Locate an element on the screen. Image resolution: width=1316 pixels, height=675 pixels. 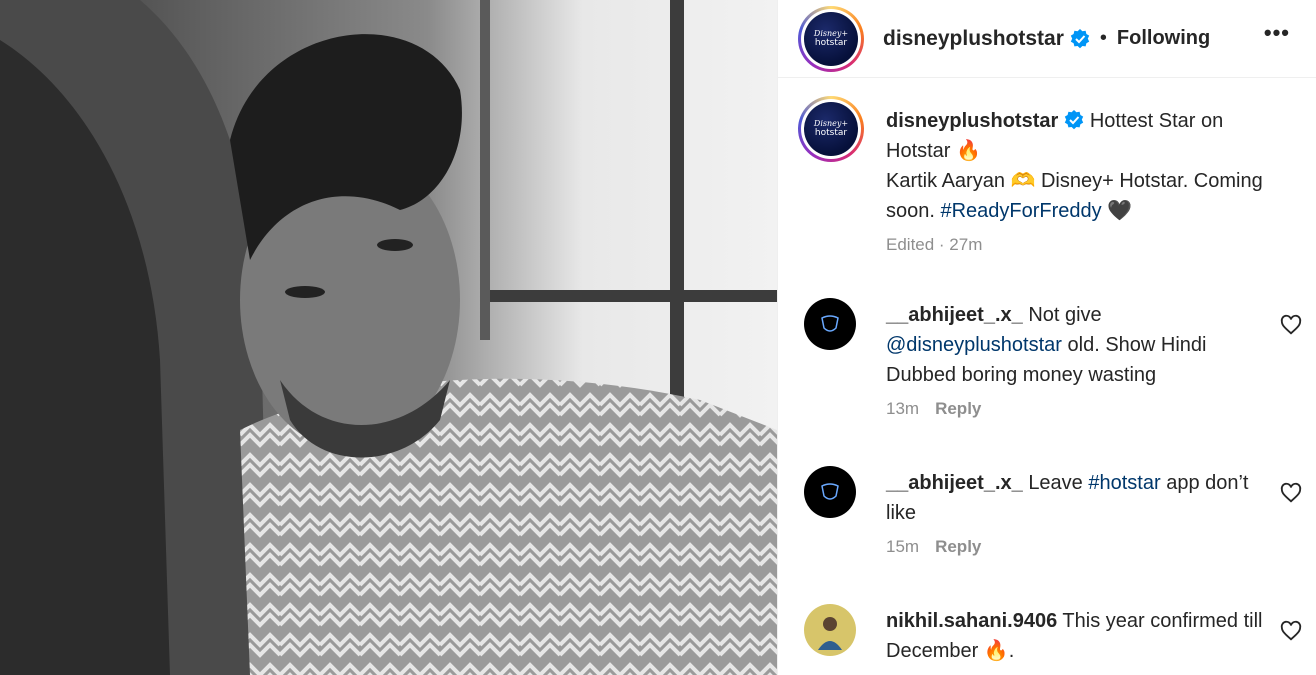
comment-body: Leave is located at coordinates (1058, 483).